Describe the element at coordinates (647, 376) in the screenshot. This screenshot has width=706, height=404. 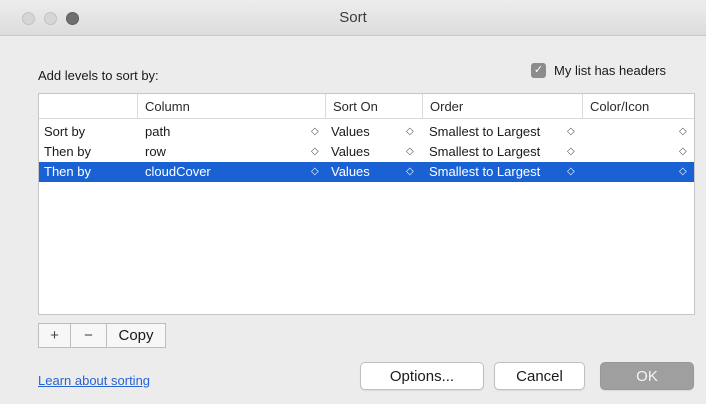
I see `ok-button: OK` at that location.